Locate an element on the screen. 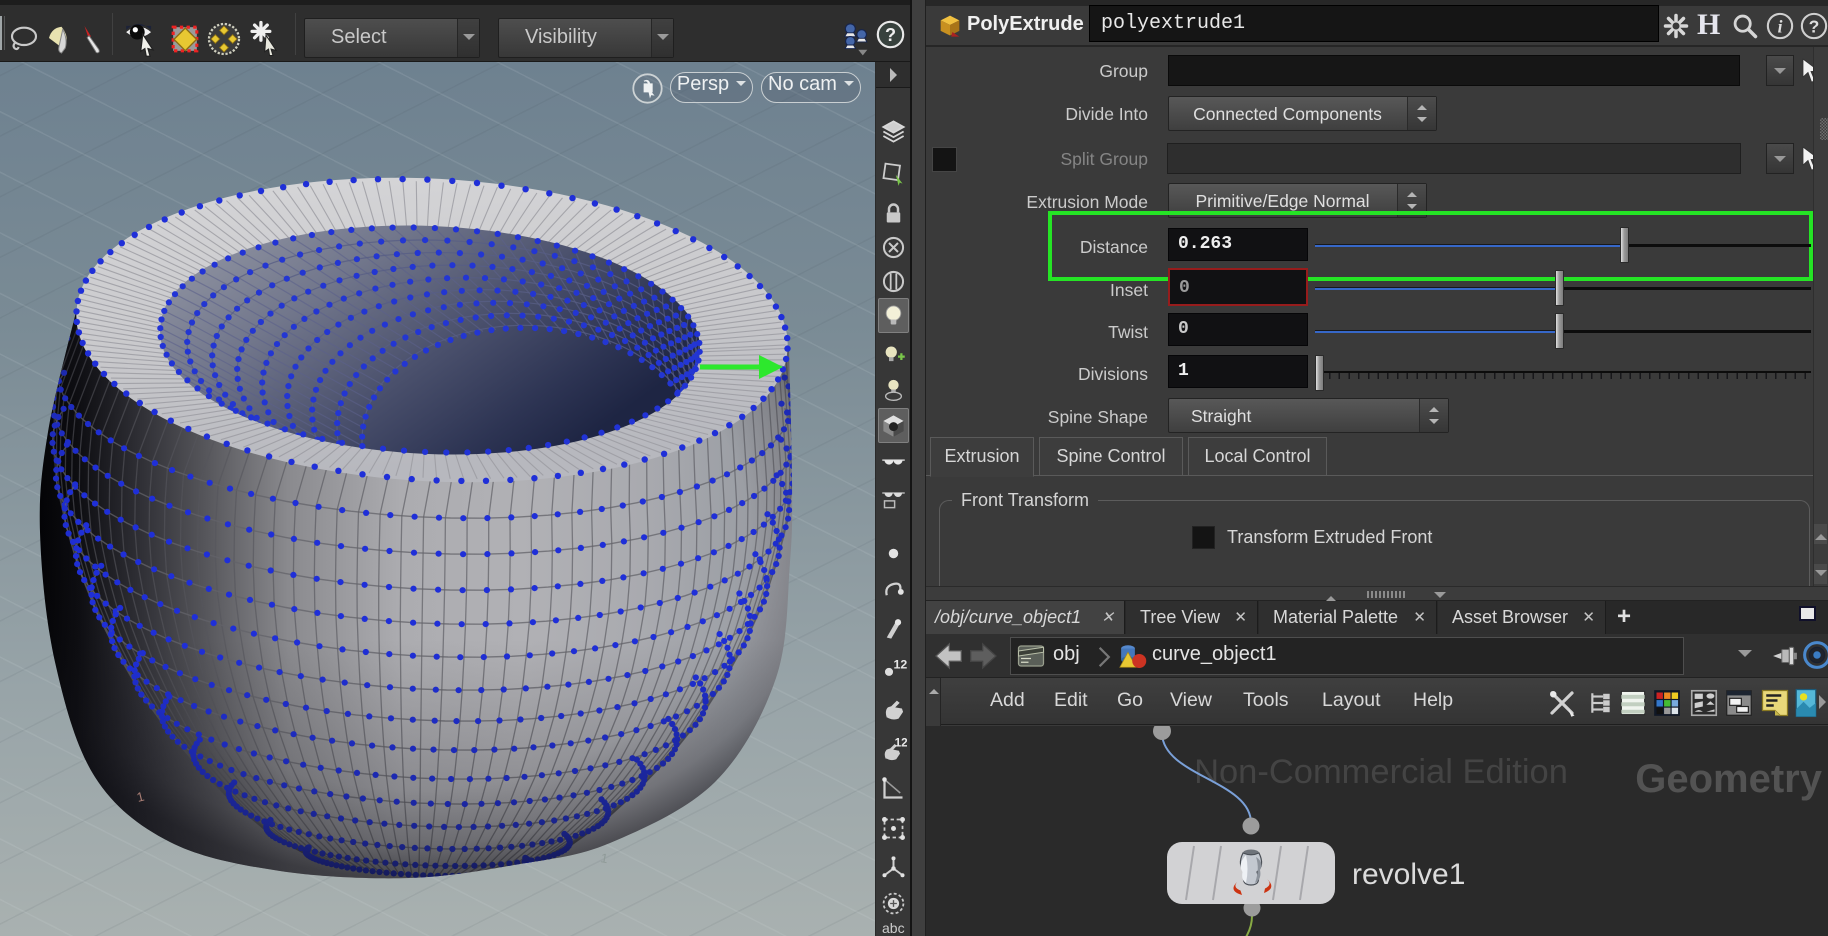 The width and height of the screenshot is (1828, 936). svg-text: Geometry is located at coordinates (1728, 779).